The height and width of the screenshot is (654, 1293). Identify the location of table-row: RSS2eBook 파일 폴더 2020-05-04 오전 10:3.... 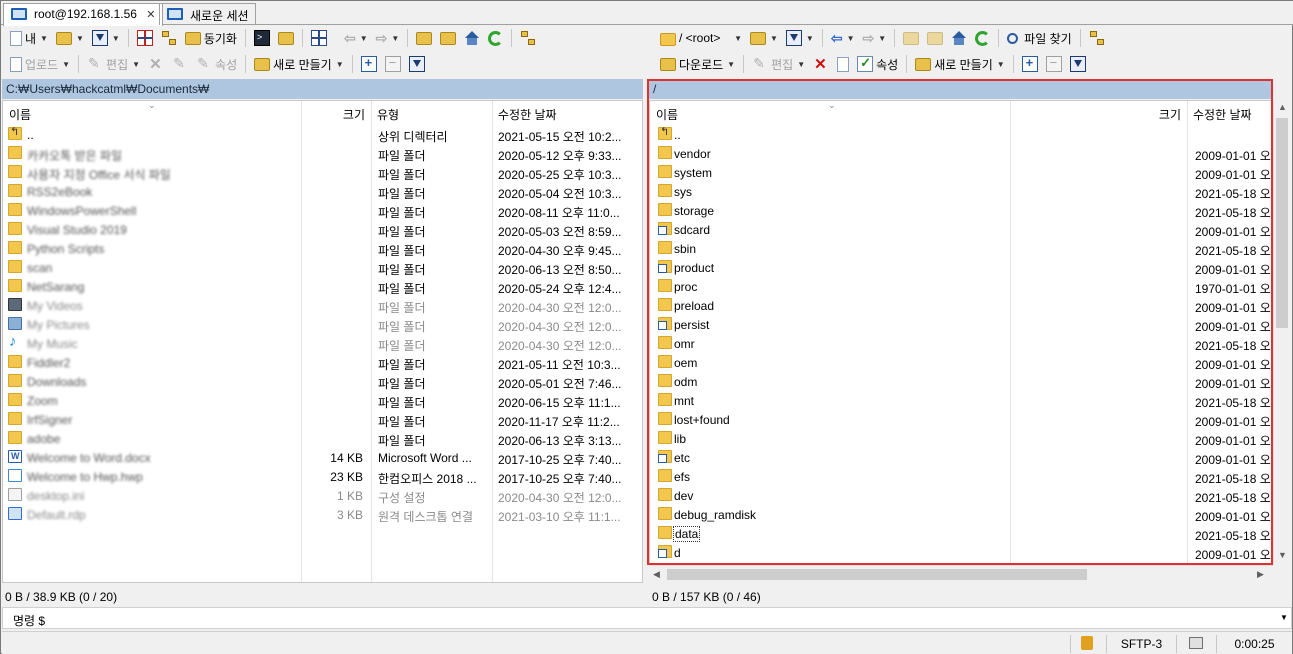
(322, 191).